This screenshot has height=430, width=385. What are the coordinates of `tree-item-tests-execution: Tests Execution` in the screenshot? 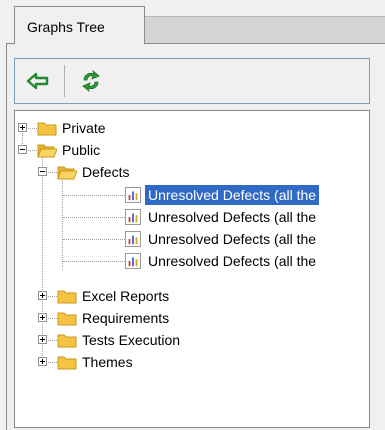 It's located at (190, 340).